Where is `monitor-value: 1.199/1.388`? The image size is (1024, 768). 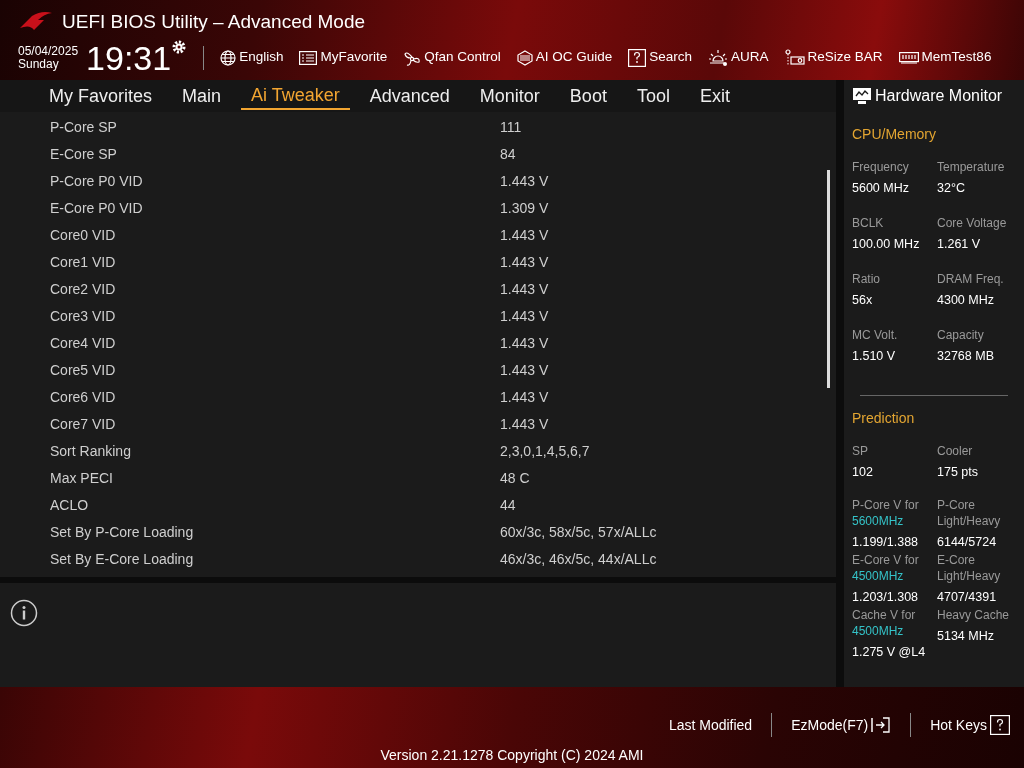 monitor-value: 1.199/1.388 is located at coordinates (886, 542).